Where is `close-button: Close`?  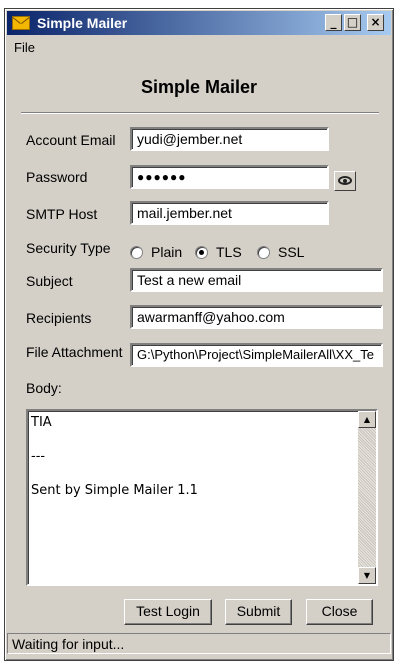 close-button: Close is located at coordinates (339, 612).